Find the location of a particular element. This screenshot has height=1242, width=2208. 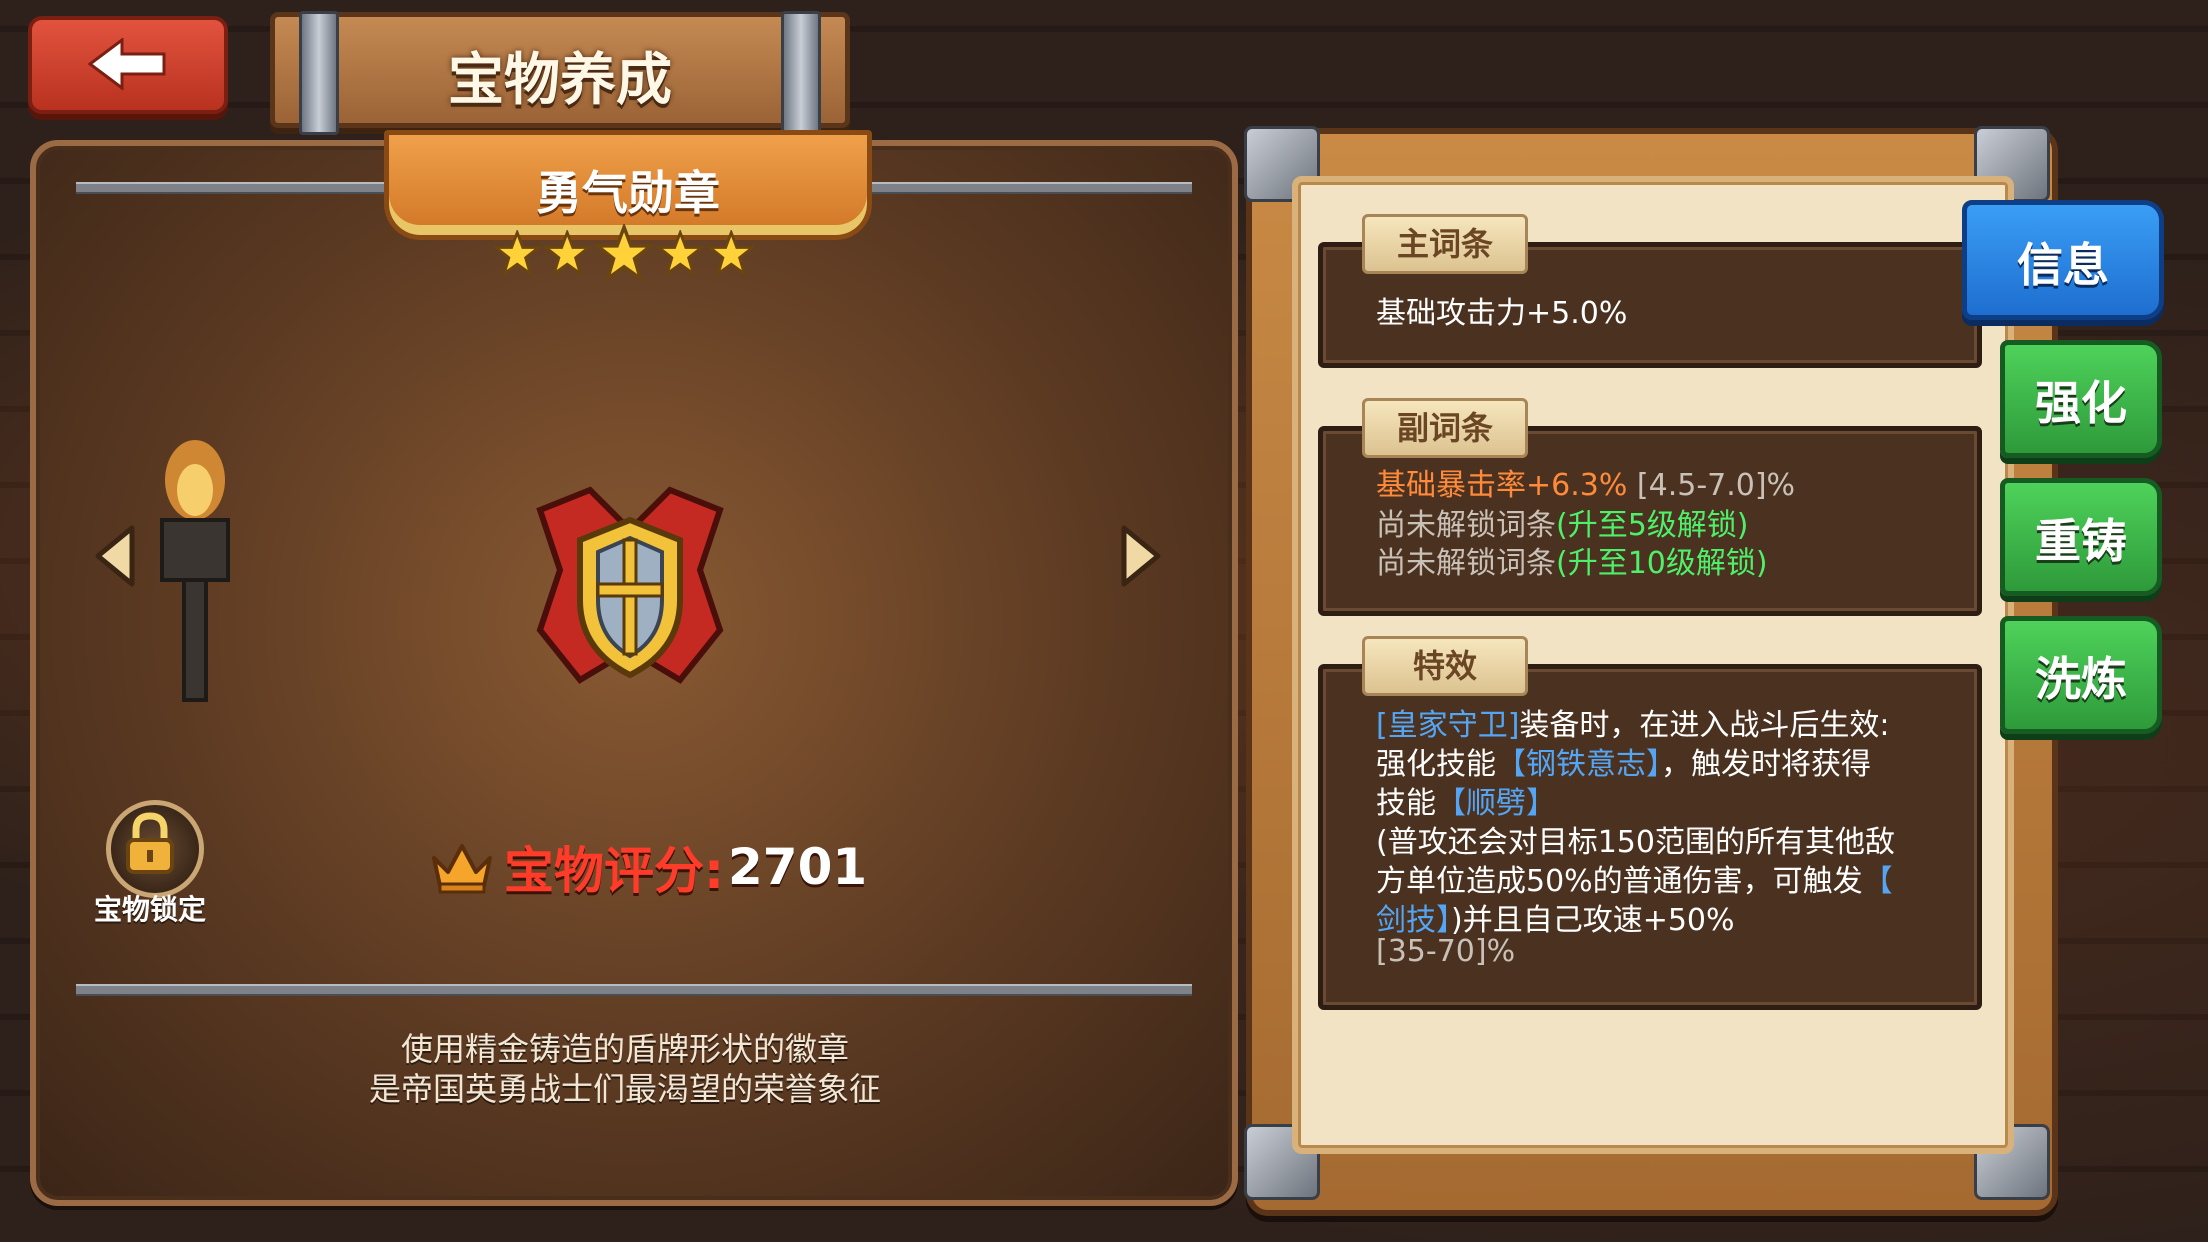

main-attribute-tag: 主词条 is located at coordinates (1445, 244).